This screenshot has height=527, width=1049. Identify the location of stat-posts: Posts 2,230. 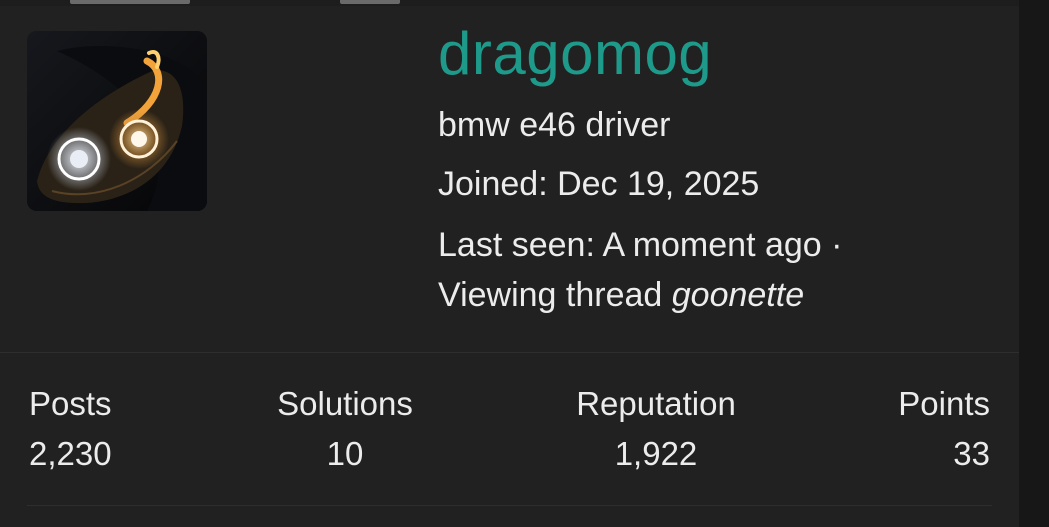
(70, 429).